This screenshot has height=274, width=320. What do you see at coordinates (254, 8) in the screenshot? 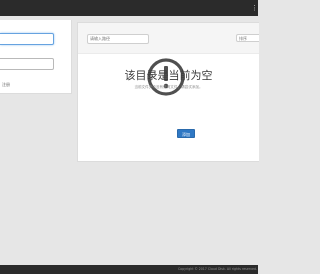
I see `menu-icon: ⋮` at bounding box center [254, 8].